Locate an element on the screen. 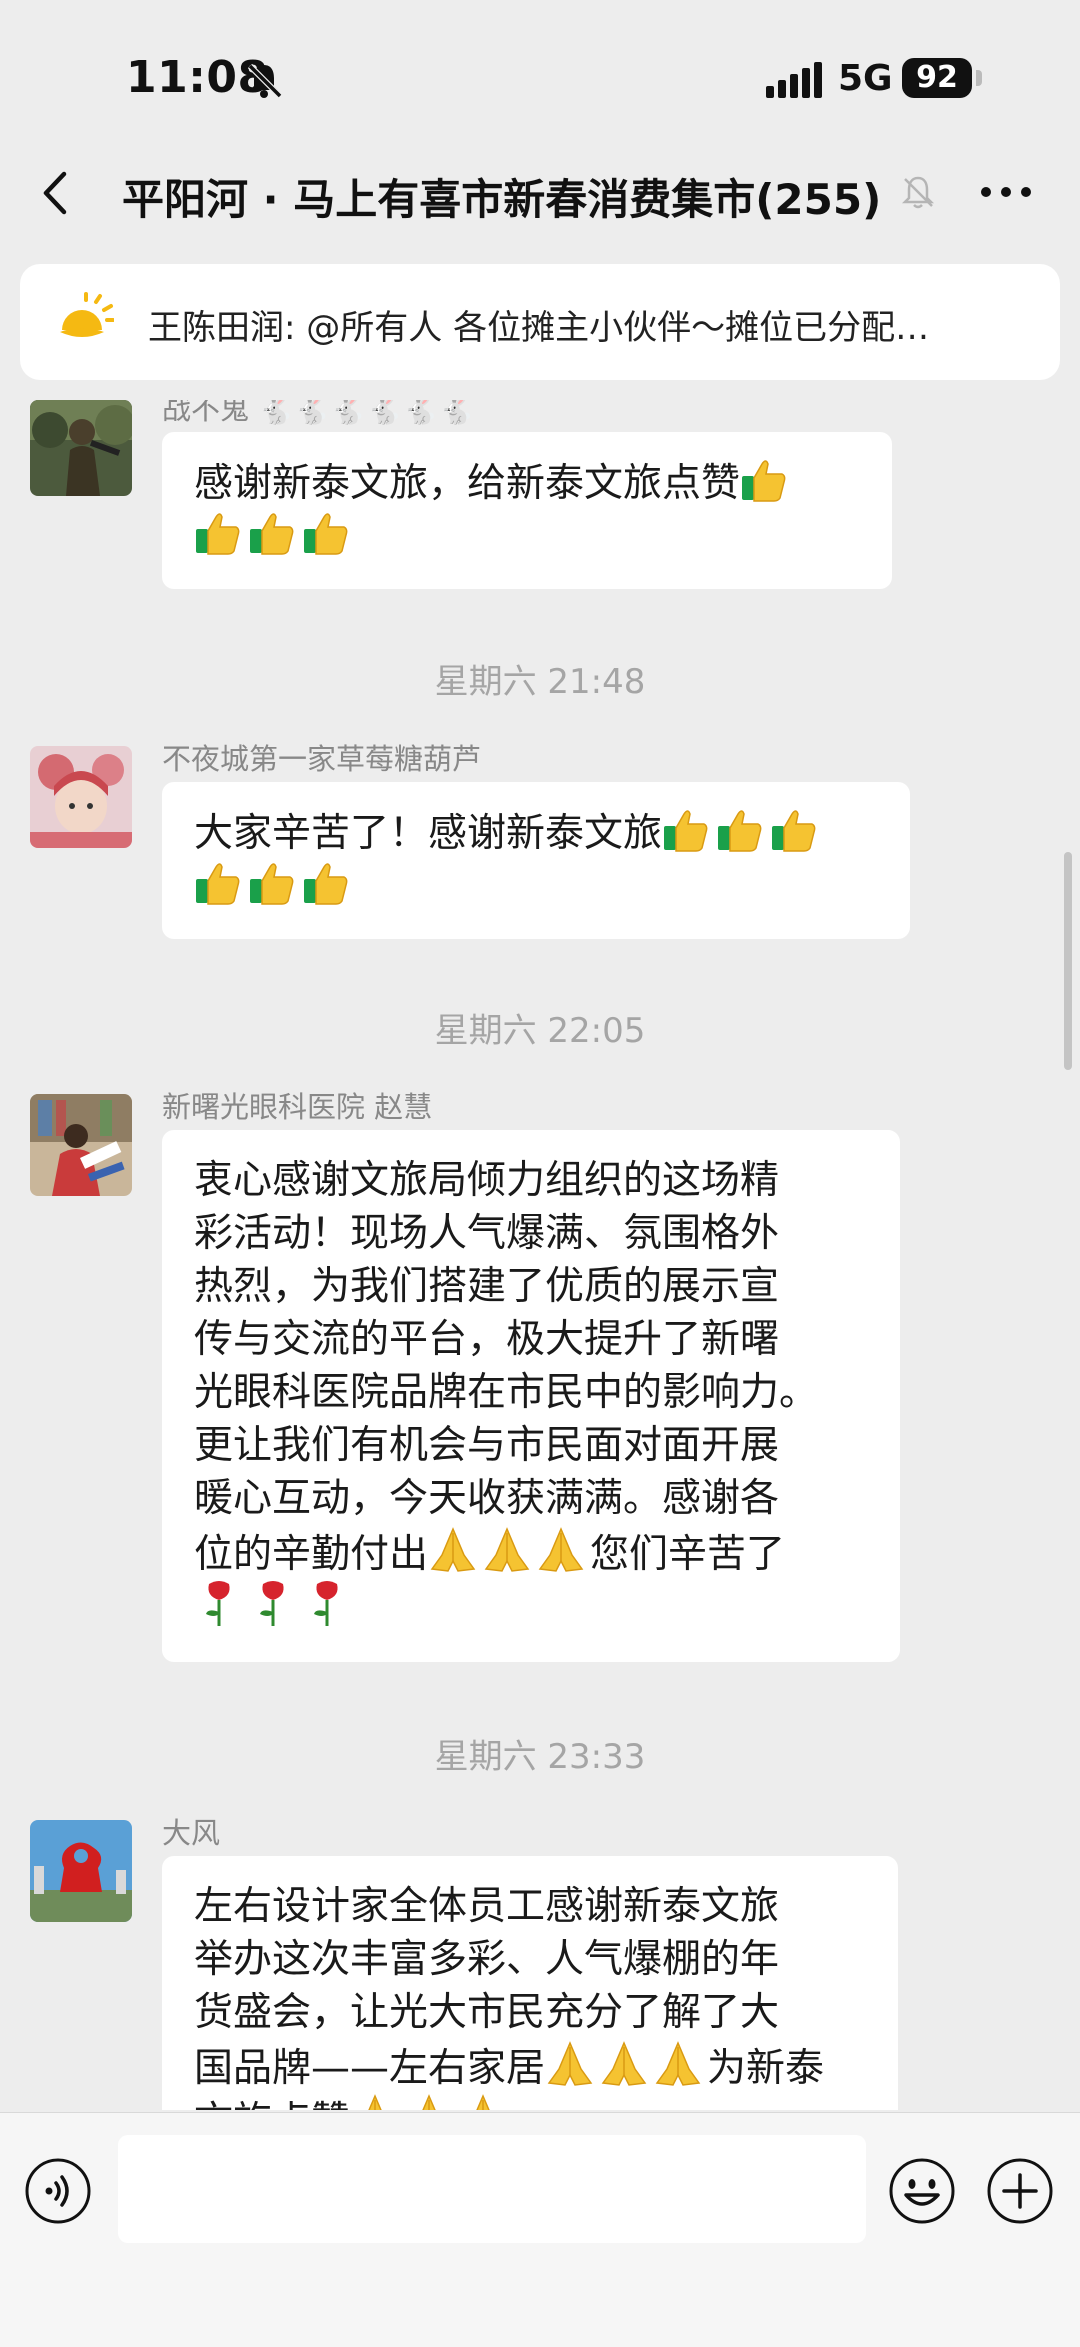 This screenshot has height=2347, width=1080. message-bubble: 感谢新泰文旅，给新泰文旅点赞 is located at coordinates (527, 510).